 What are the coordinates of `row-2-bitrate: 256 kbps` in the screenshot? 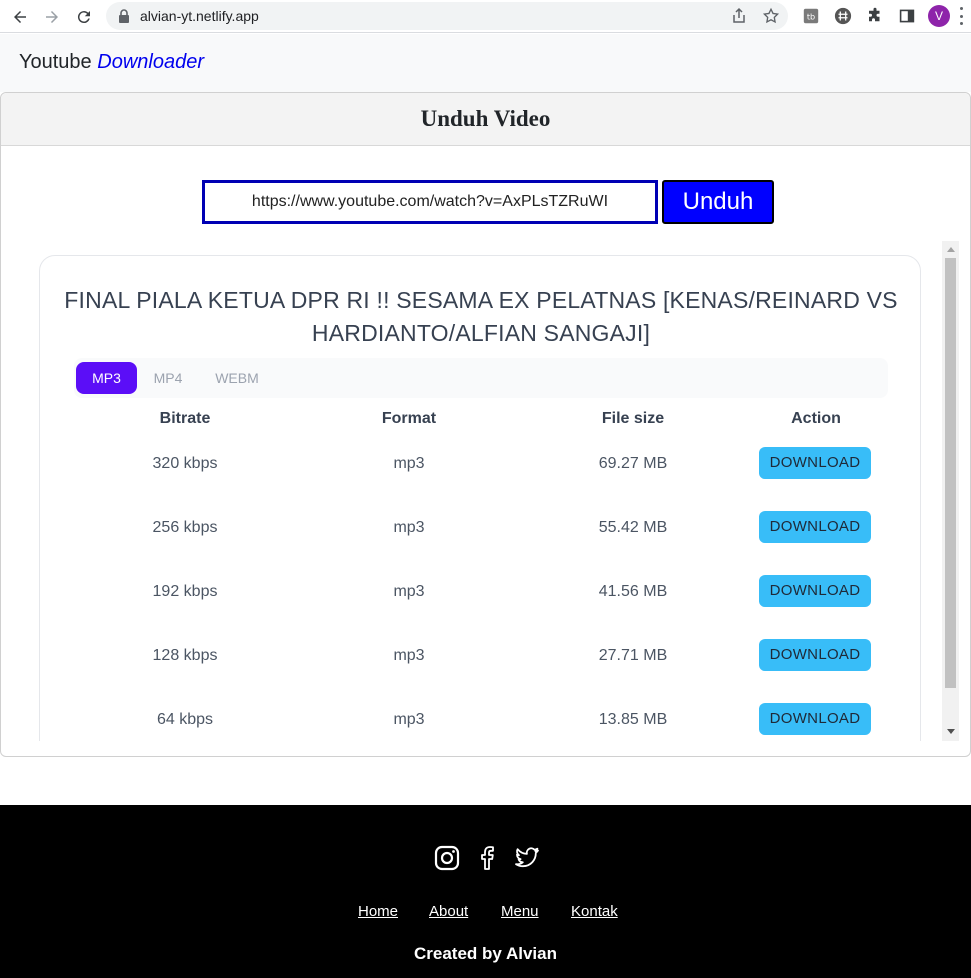 It's located at (185, 527).